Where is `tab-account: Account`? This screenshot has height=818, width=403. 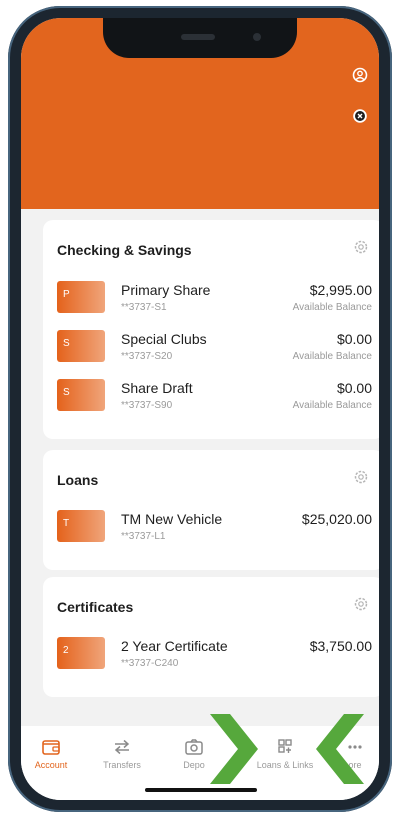
tab-account: Account is located at coordinates (53, 754).